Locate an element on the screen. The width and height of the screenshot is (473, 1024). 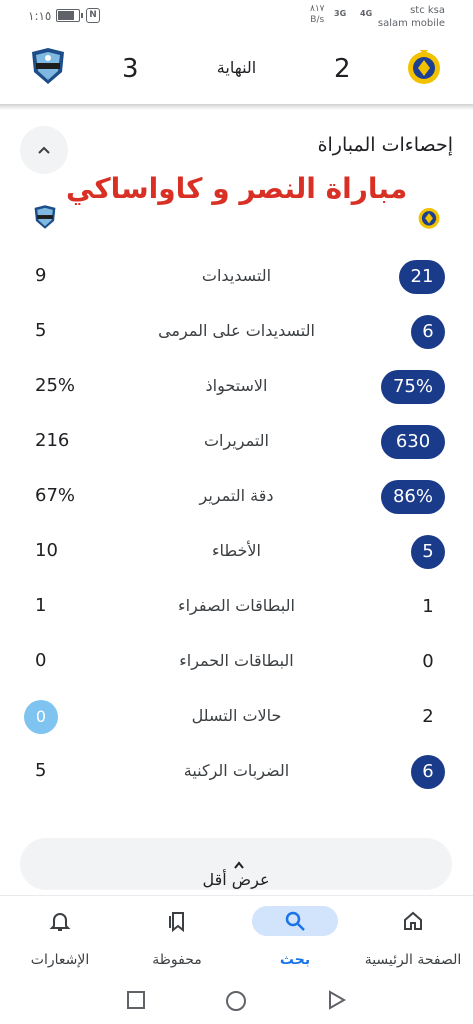
bookmarks-icon is located at coordinates (176, 922).